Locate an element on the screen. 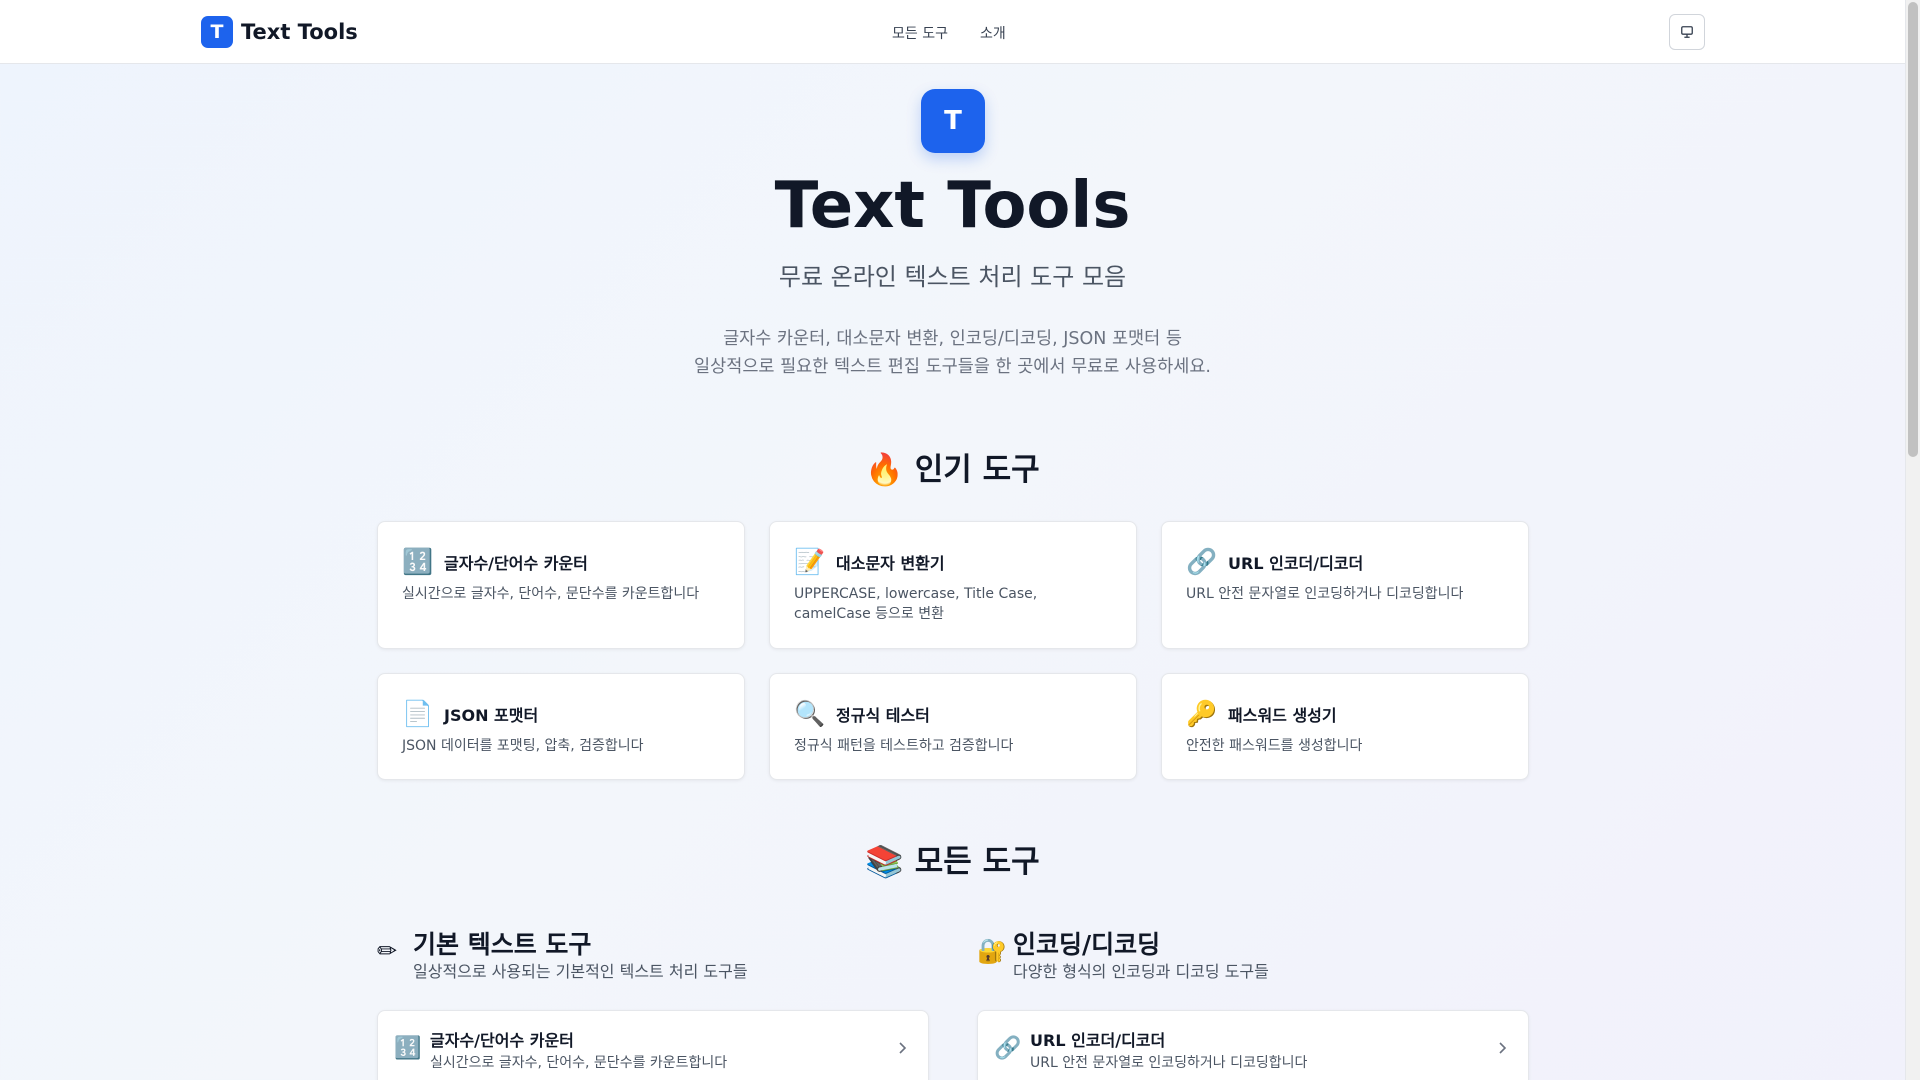  card-description: URL 안전 문자열로 인코딩하거나 디코딩합니다 is located at coordinates (1325, 594).